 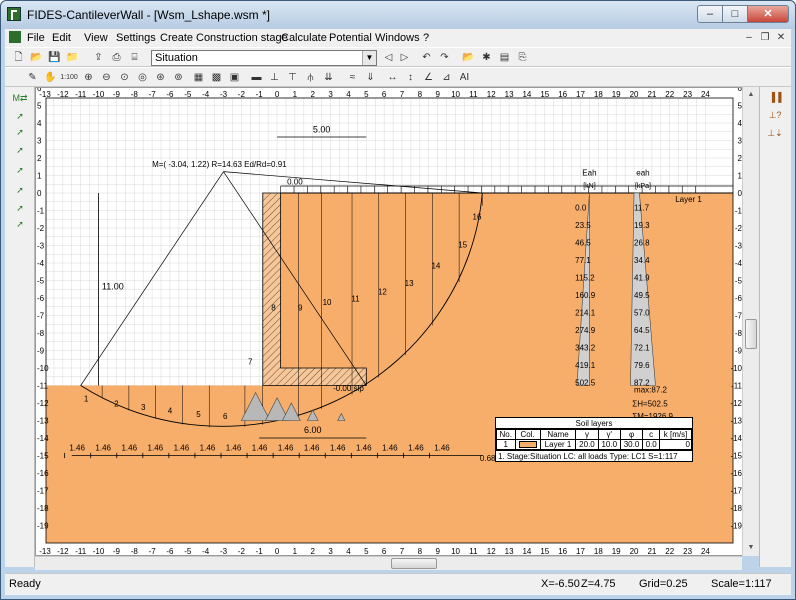 I want to click on edit-point-icon: ➚, so click(x=20, y=170).